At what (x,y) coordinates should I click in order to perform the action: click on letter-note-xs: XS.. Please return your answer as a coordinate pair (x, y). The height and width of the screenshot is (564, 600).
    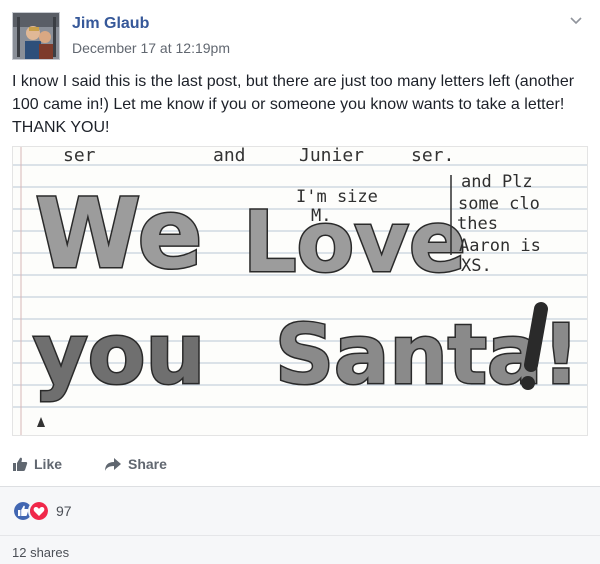
    Looking at the image, I should click on (476, 266).